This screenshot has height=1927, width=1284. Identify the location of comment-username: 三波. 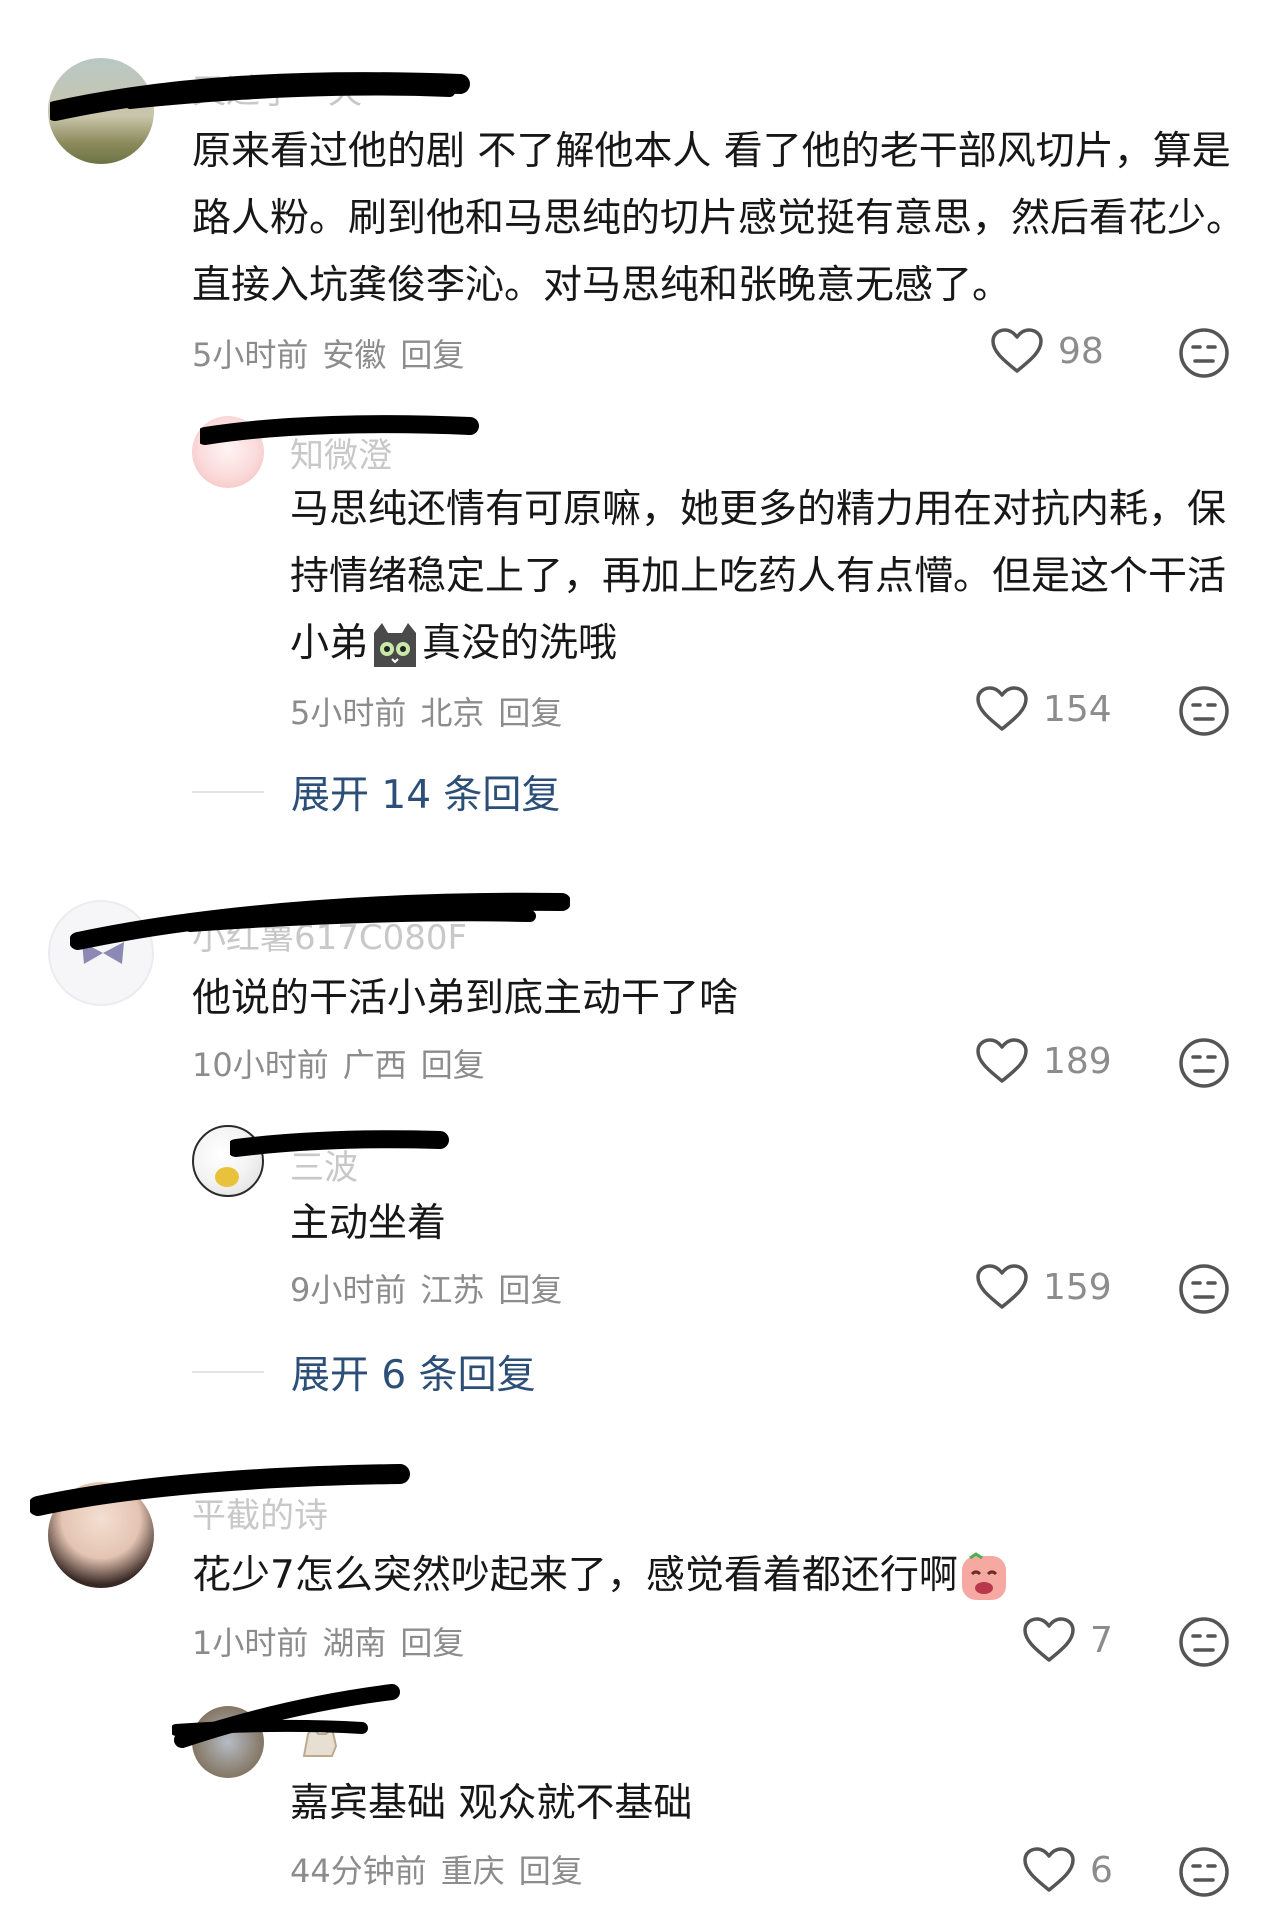
(324, 1164).